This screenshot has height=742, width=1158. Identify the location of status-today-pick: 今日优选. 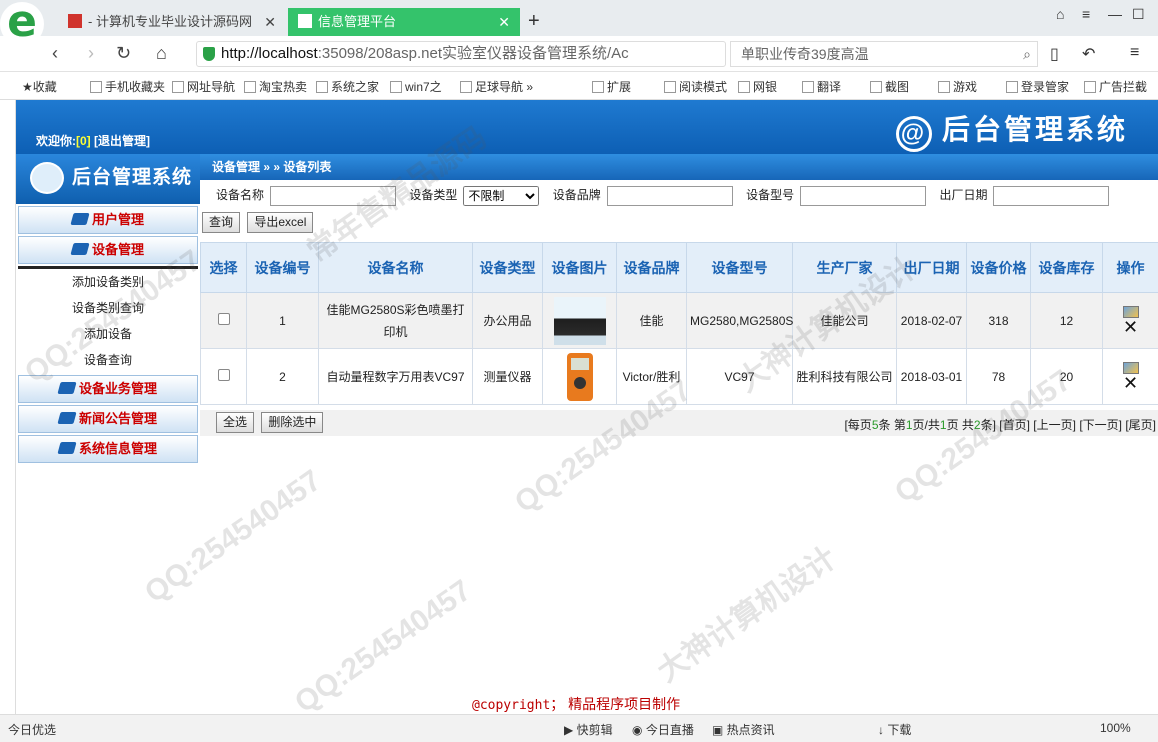
(32, 729).